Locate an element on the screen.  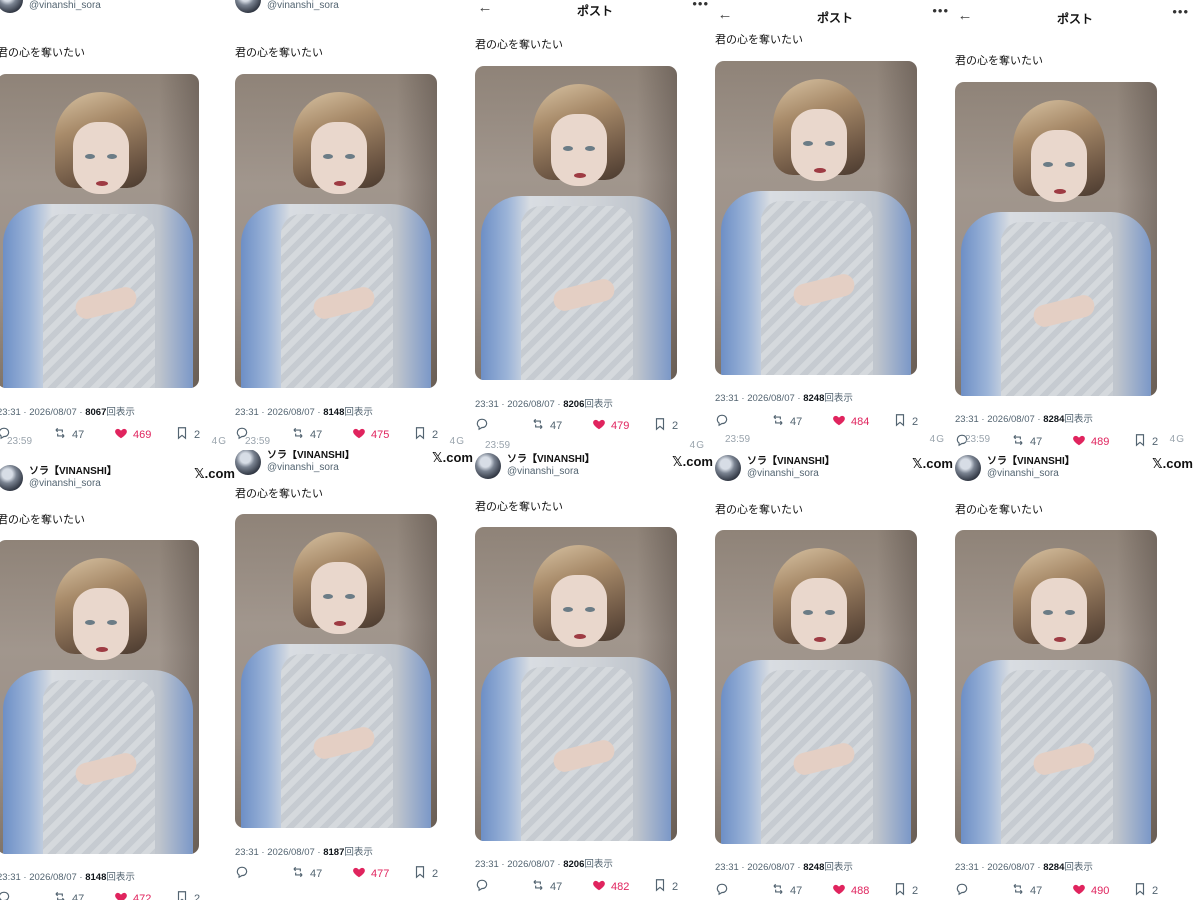
action-bar: 47 477 2 is located at coordinates (355, 874).